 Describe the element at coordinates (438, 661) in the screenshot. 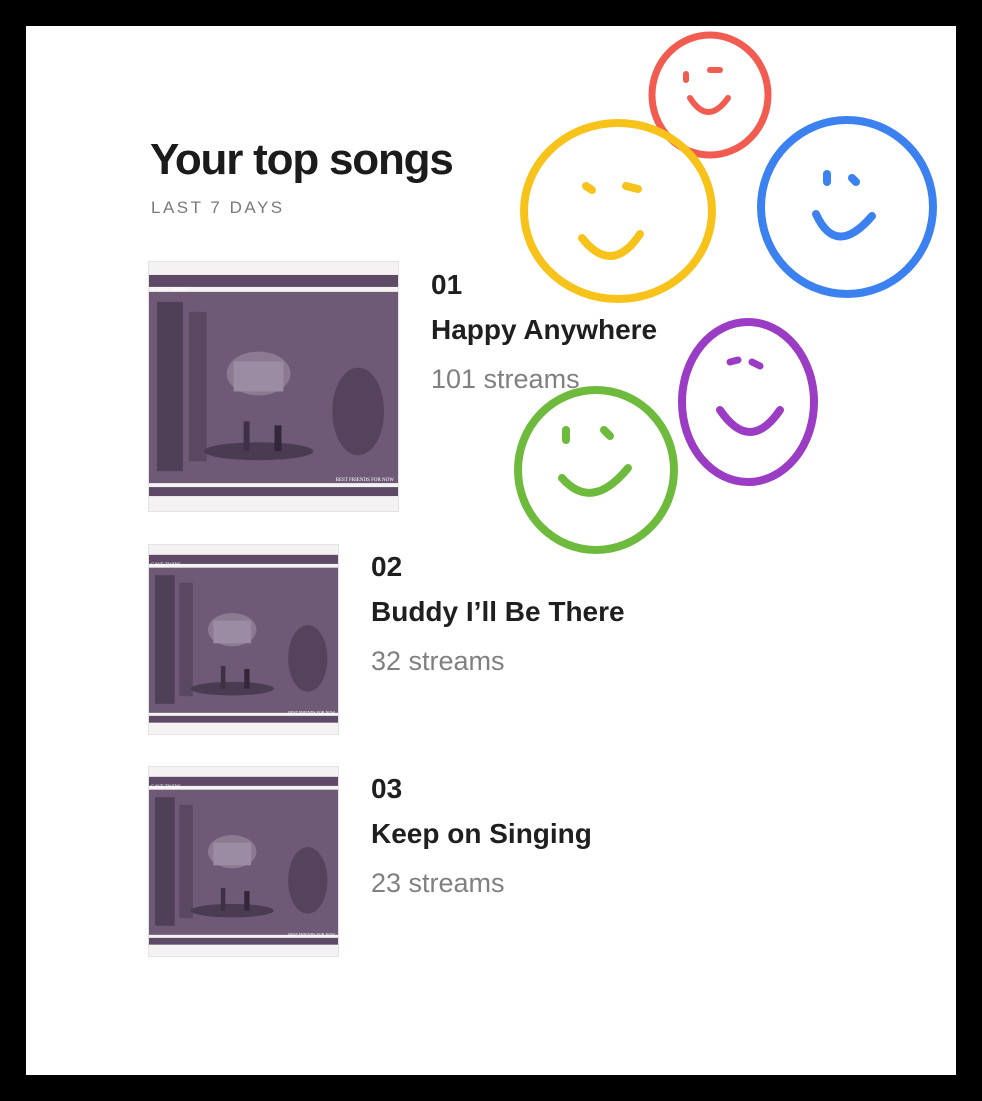

I see `stream-count: 32 streams` at that location.